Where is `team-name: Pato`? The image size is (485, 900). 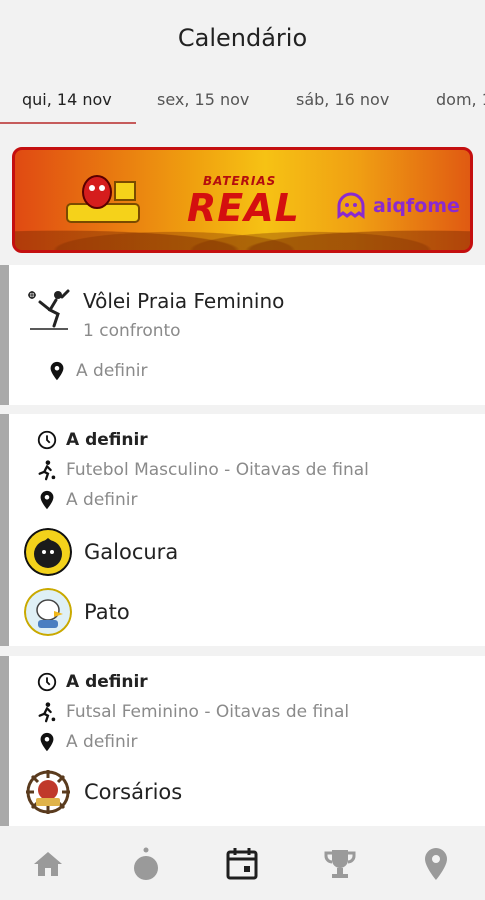
team-name: Pato is located at coordinates (107, 612).